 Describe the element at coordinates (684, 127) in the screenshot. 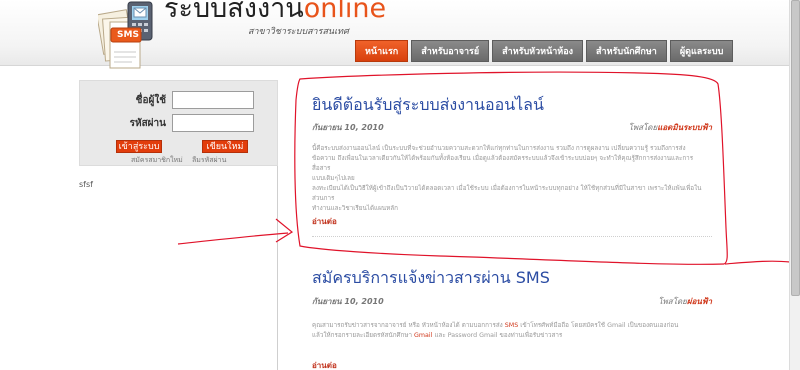

I see `post-author-name: แอดมินระบบฟ้า` at that location.